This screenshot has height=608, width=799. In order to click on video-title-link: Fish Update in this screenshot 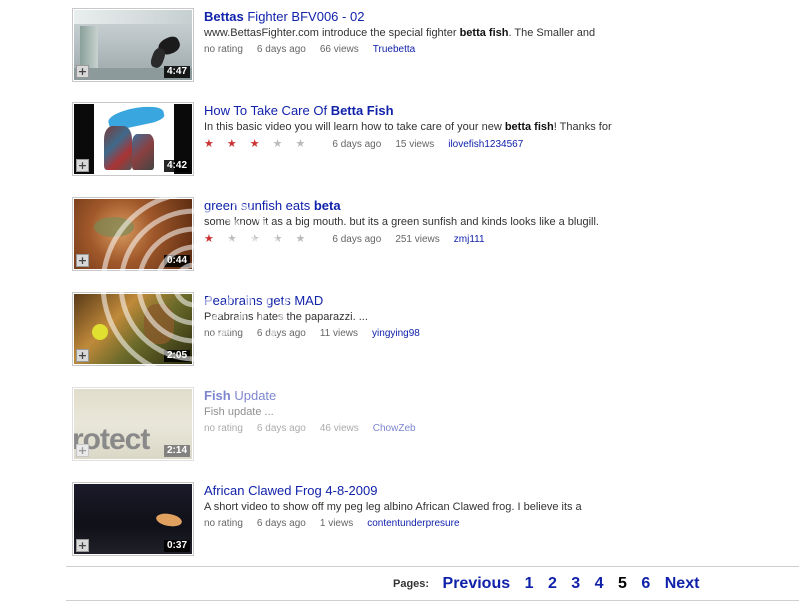, I will do `click(499, 395)`.